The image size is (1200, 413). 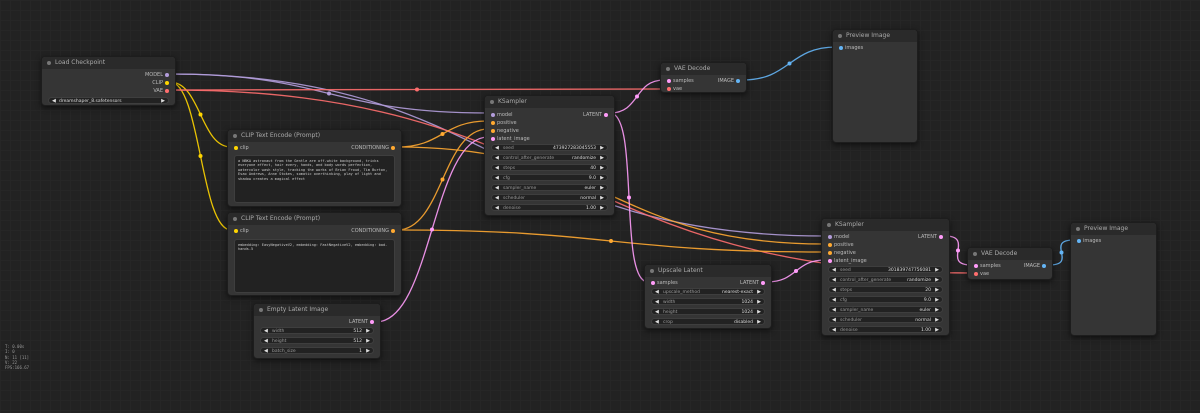 What do you see at coordinates (1113, 279) in the screenshot?
I see `node-preview-image-2: Preview Image images` at bounding box center [1113, 279].